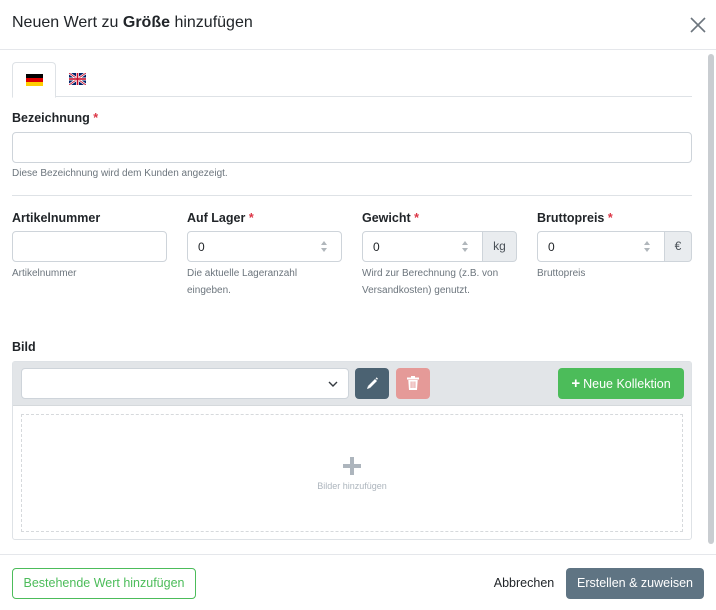 This screenshot has height=610, width=716. Describe the element at coordinates (24, 347) in the screenshot. I see `bild-label: Bild` at that location.